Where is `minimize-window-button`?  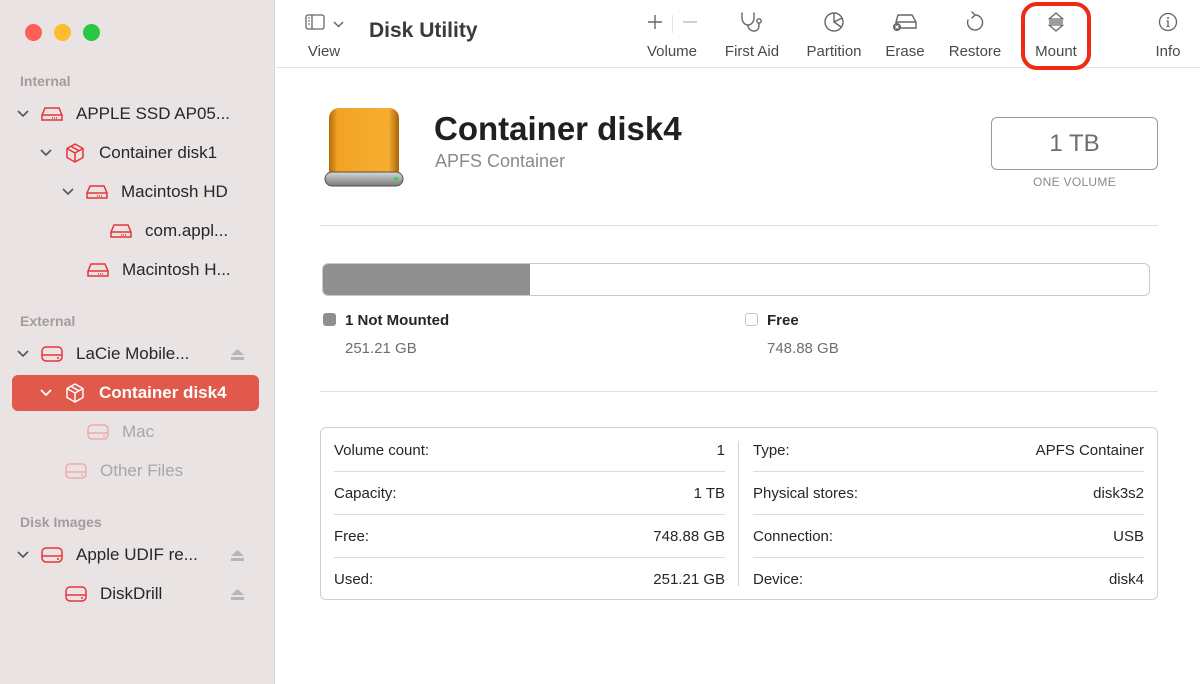 minimize-window-button is located at coordinates (62, 32).